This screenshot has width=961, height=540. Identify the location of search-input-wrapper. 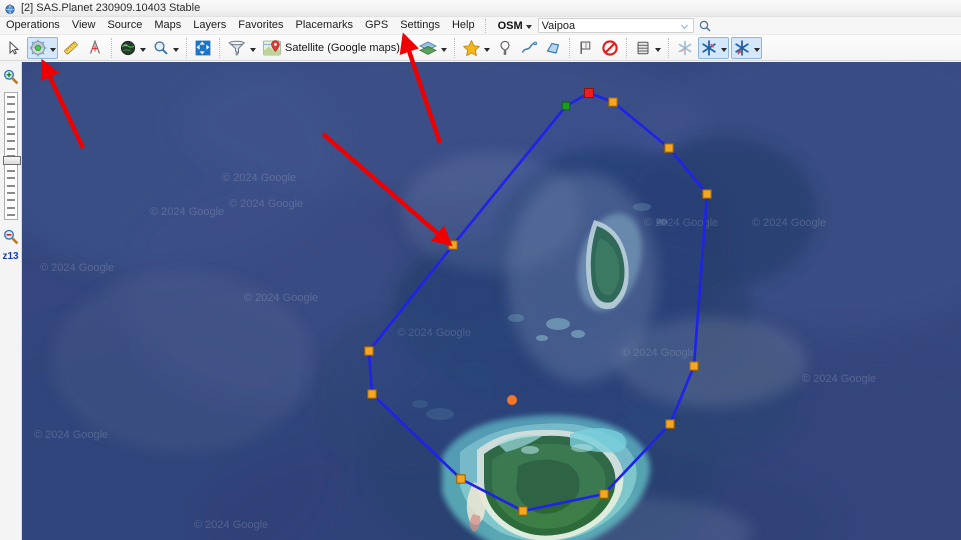
(615, 25).